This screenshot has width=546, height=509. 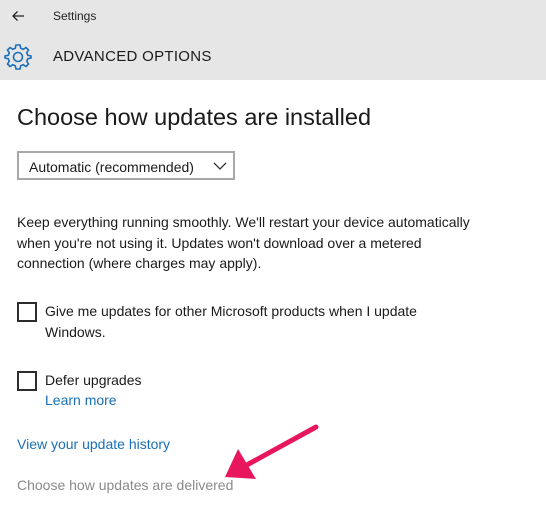 I want to click on delivery-options-link: Choose how updates are delivered, so click(x=125, y=485).